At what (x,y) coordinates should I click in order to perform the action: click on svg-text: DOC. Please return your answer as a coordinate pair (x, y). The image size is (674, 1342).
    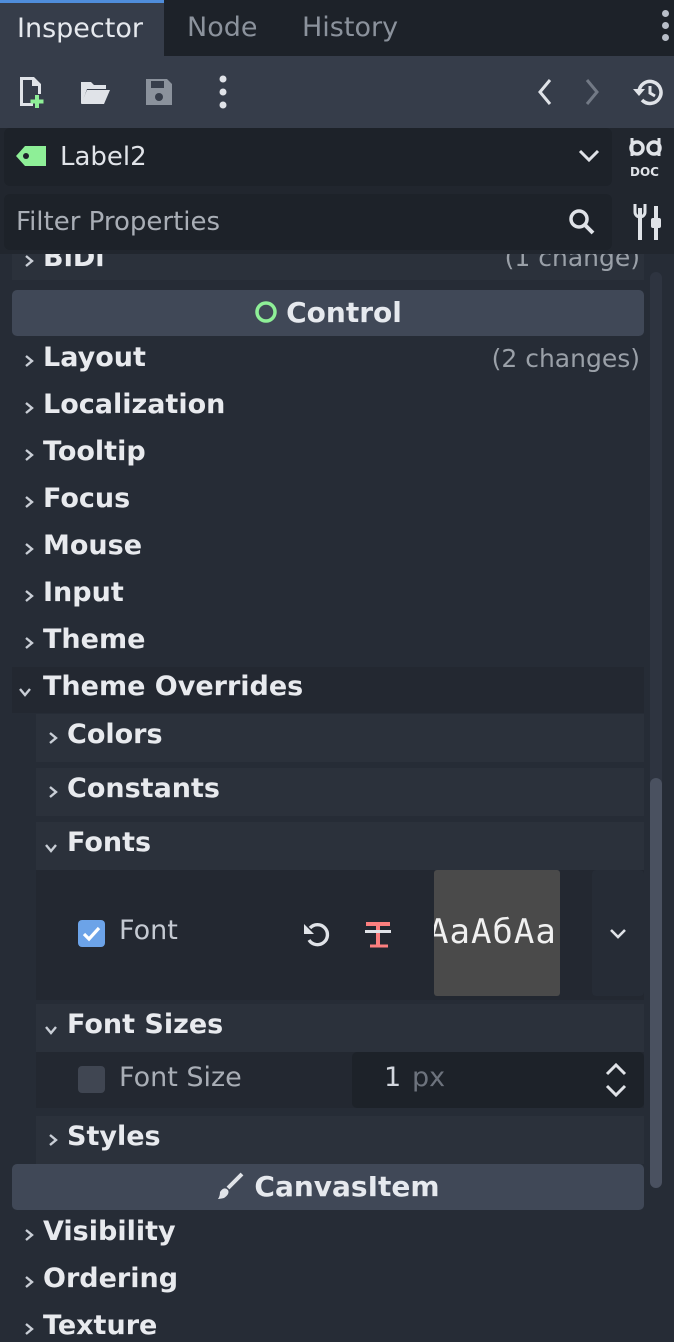
    Looking at the image, I should click on (644, 172).